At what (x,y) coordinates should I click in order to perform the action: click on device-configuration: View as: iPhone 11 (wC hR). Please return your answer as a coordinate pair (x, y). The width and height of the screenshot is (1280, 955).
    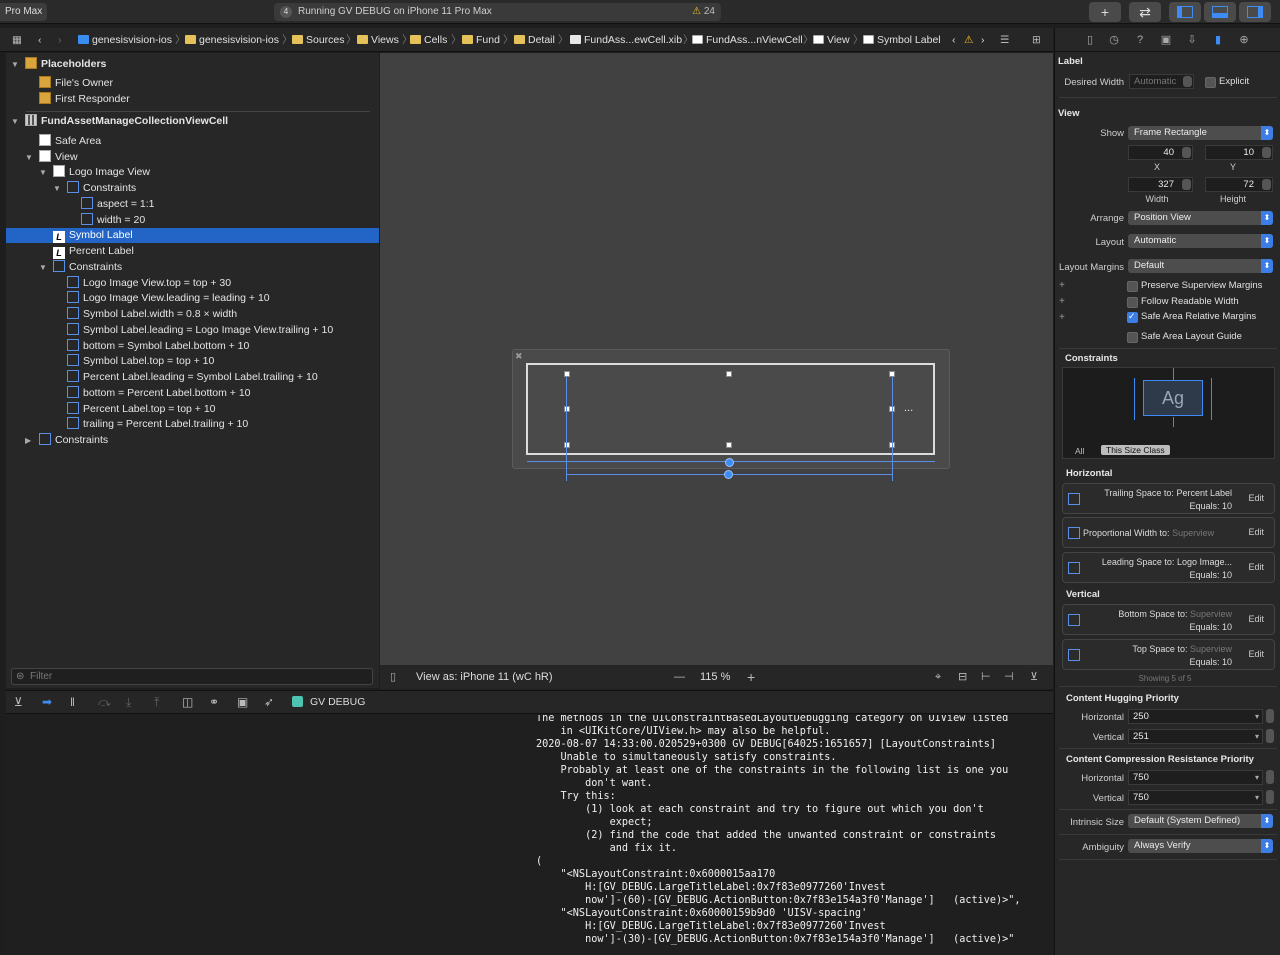
    Looking at the image, I should click on (484, 677).